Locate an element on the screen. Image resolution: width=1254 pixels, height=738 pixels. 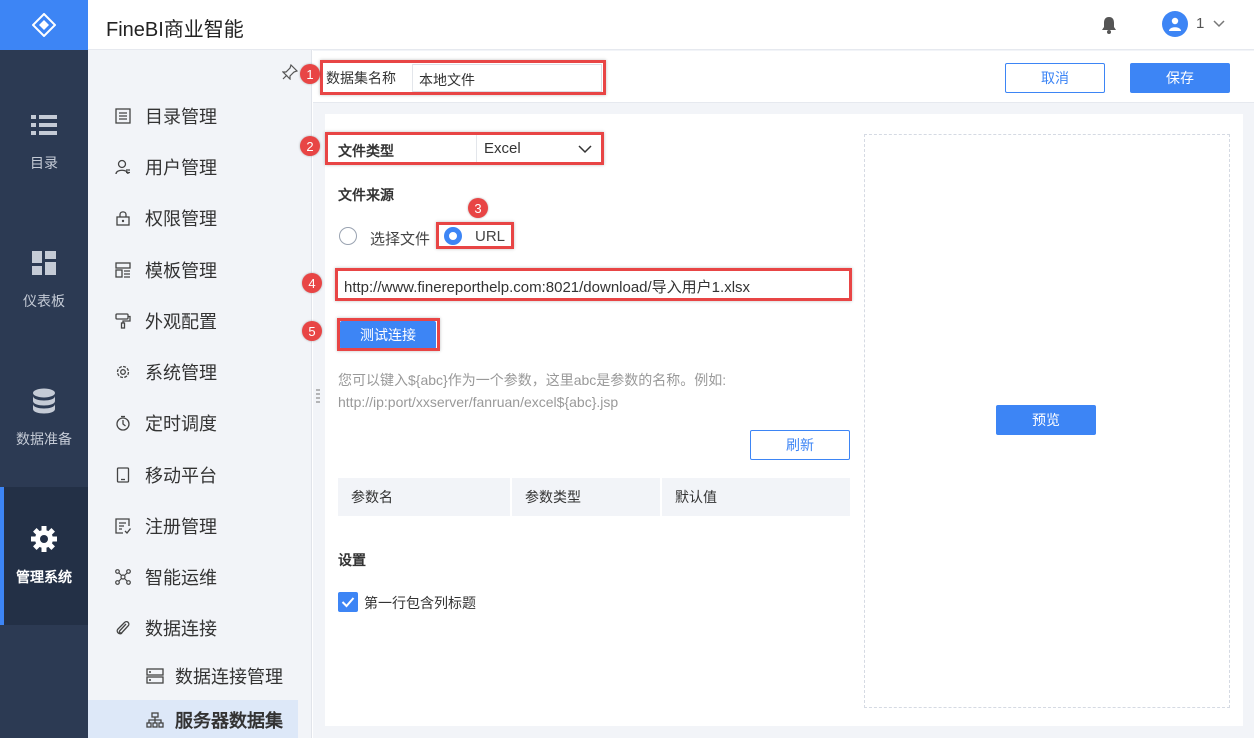
lock-icon is located at coordinates (123, 218).